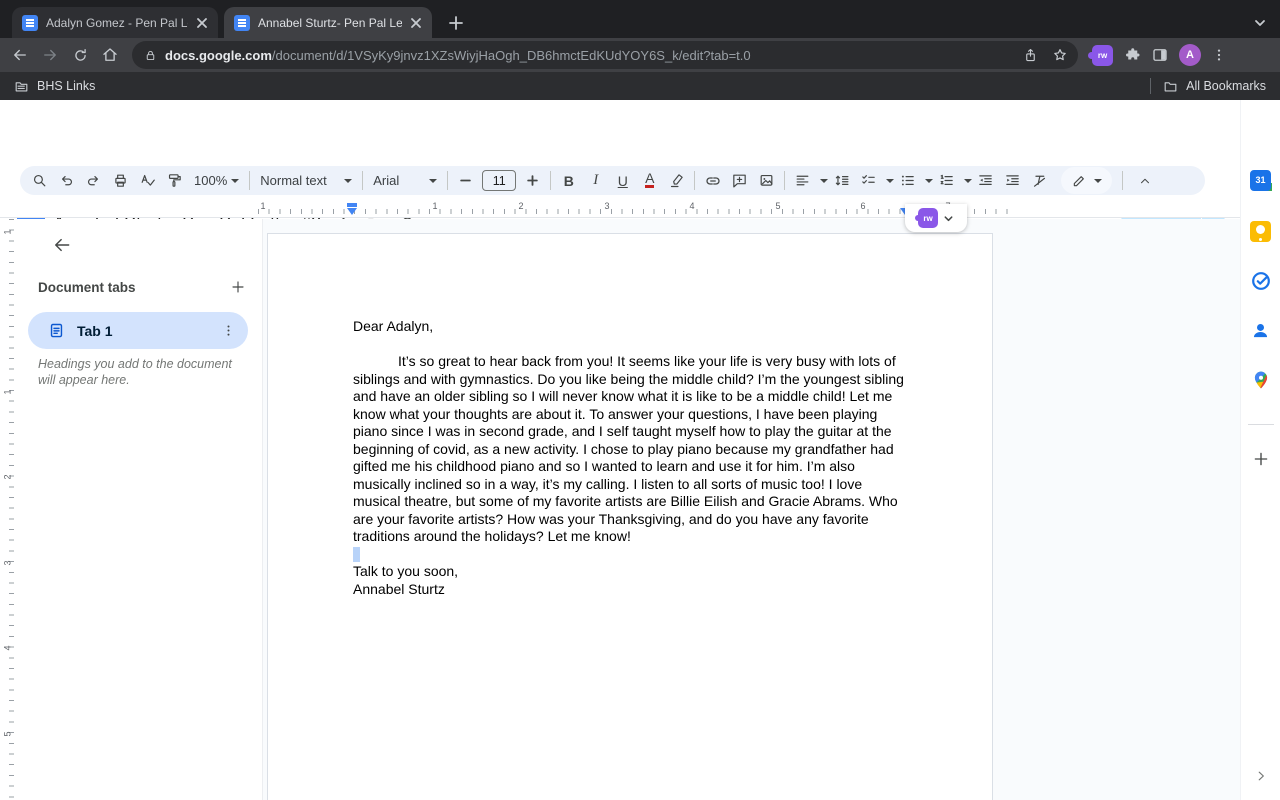 The height and width of the screenshot is (800, 1280). Describe the element at coordinates (80, 55) in the screenshot. I see `reload-icon` at that location.